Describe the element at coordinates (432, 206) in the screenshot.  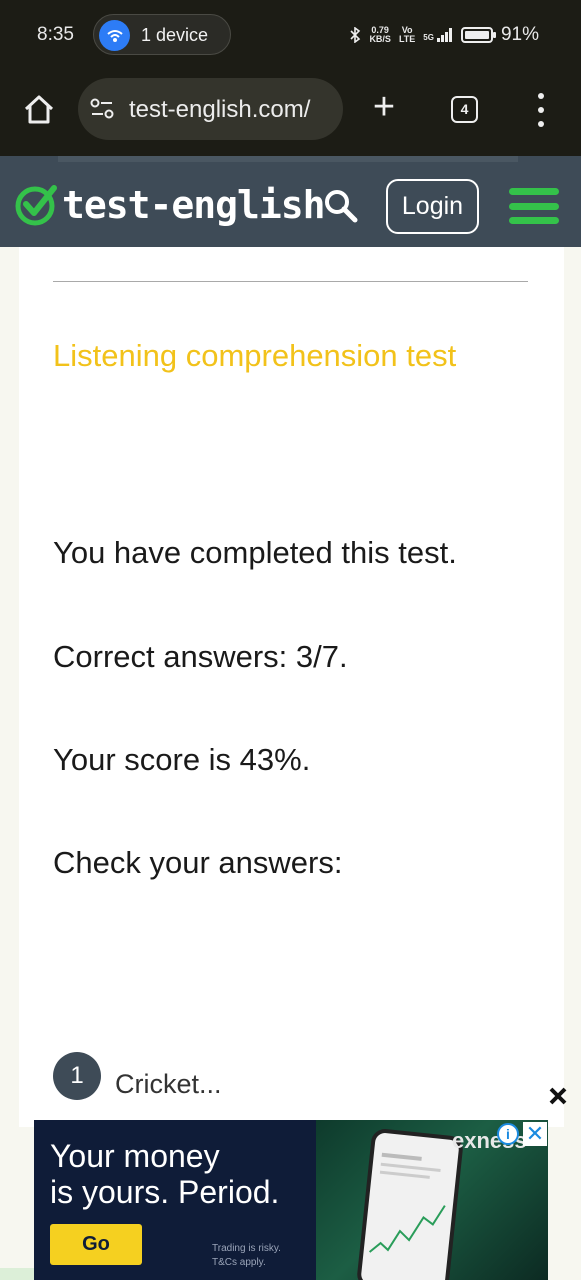
I see `login-button: Login` at that location.